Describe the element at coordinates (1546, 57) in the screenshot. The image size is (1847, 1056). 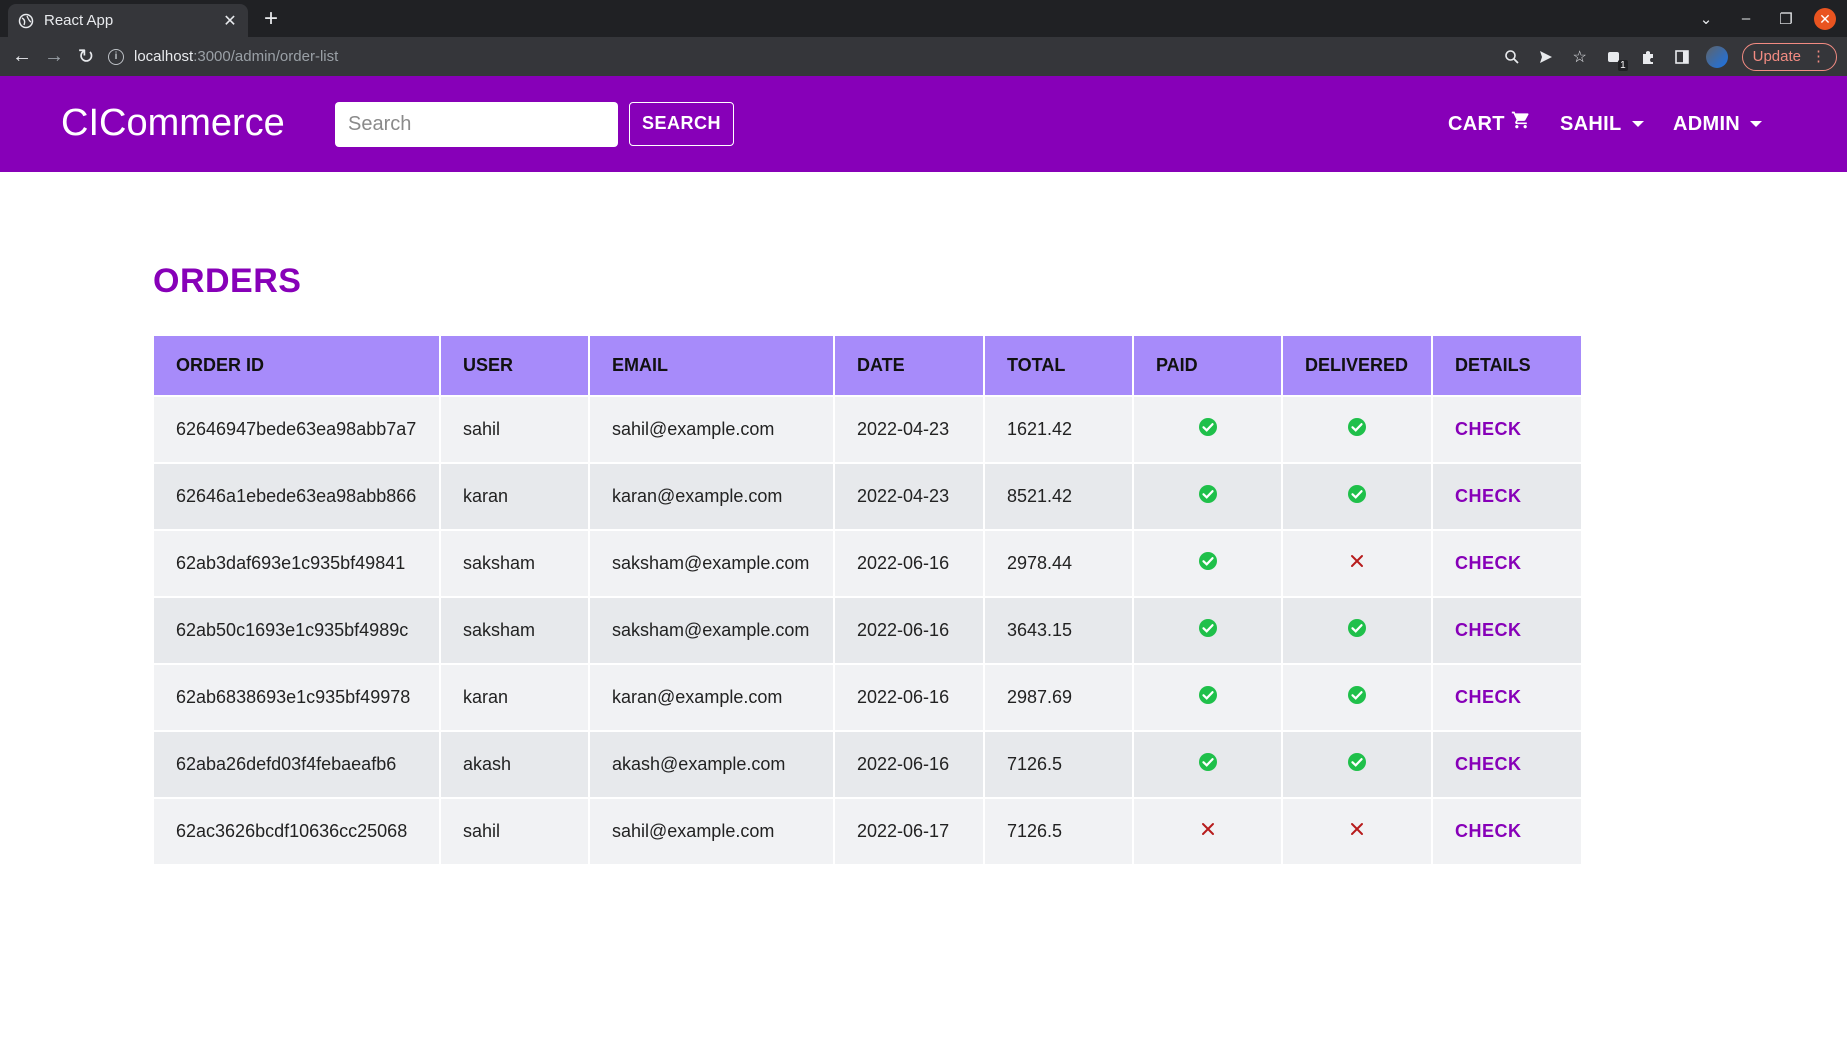
I see `send-icon` at that location.